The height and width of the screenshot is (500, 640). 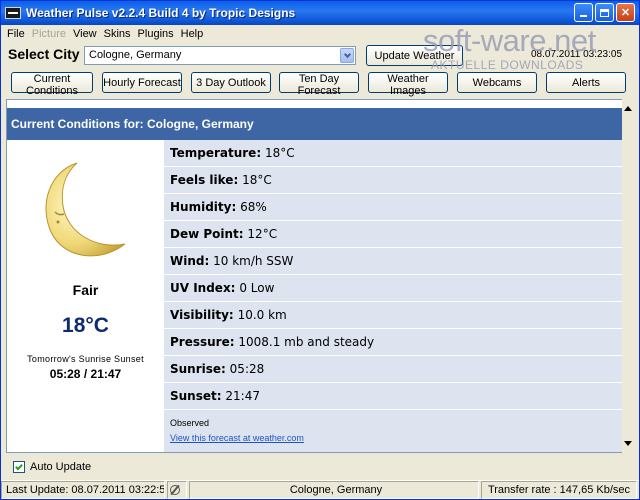 What do you see at coordinates (142, 82) in the screenshot?
I see `tab-hourly-forecast: Hourly Forecast` at bounding box center [142, 82].